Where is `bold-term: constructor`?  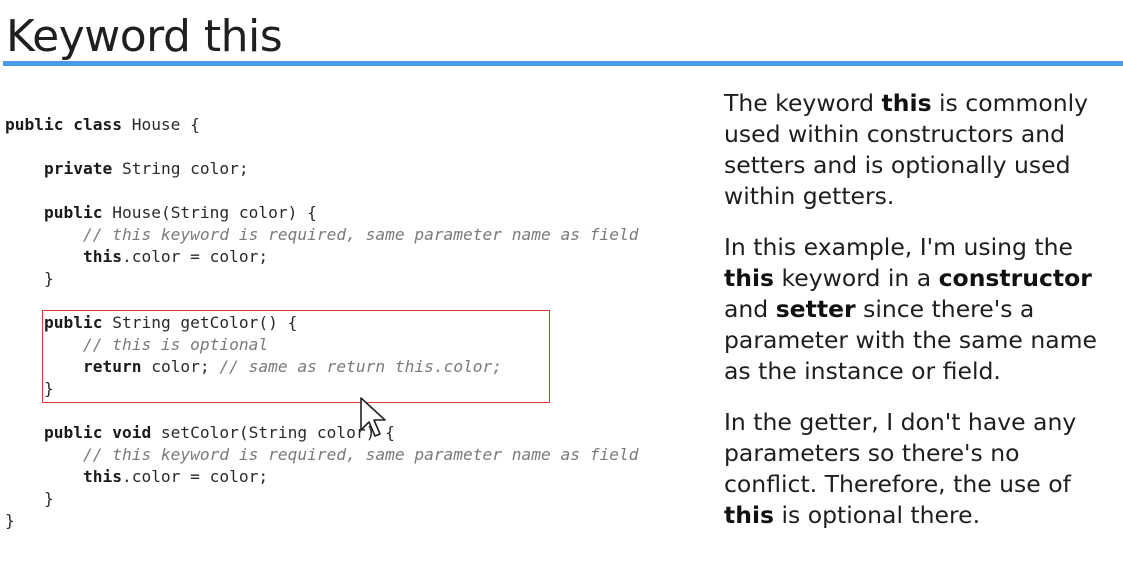
bold-term: constructor is located at coordinates (1015, 278).